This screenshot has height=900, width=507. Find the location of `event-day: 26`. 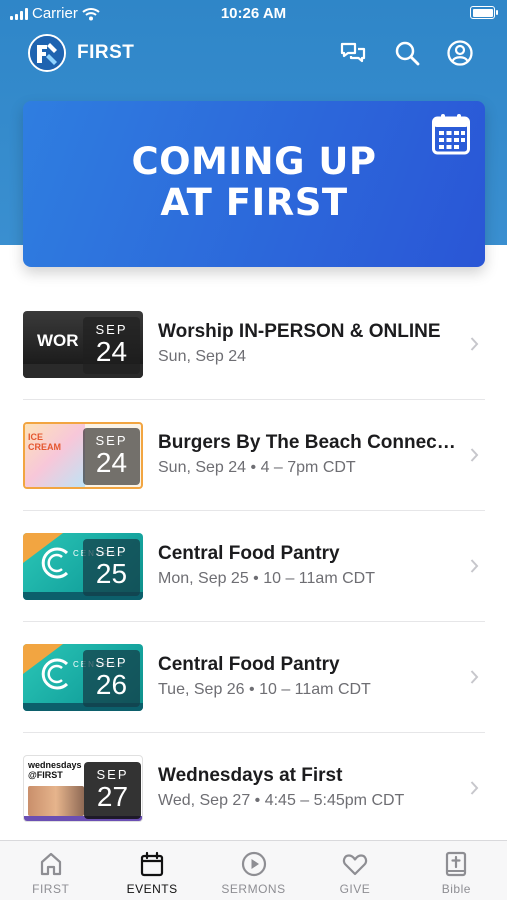

event-day: 26 is located at coordinates (111, 684).